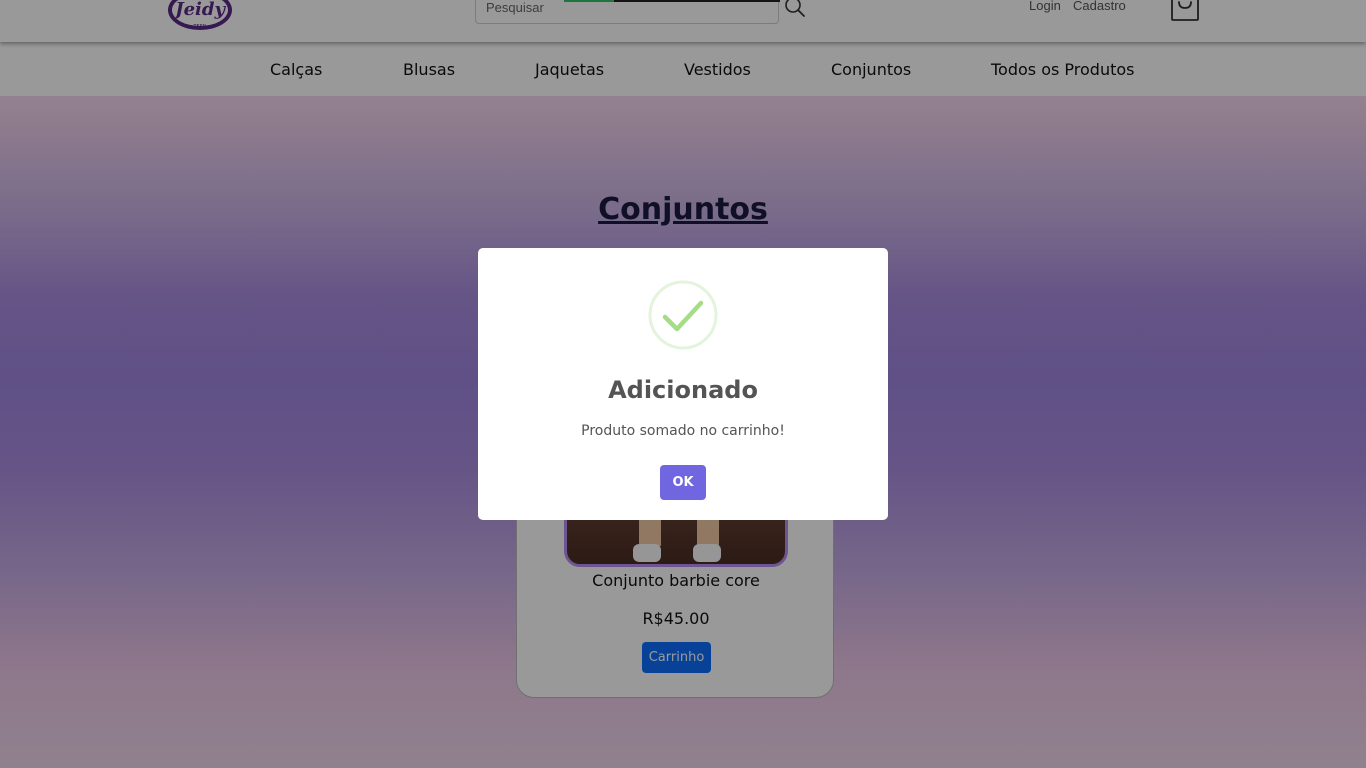  What do you see at coordinates (683, 431) in the screenshot?
I see `dialog-message: Produto somado no carrinho!` at bounding box center [683, 431].